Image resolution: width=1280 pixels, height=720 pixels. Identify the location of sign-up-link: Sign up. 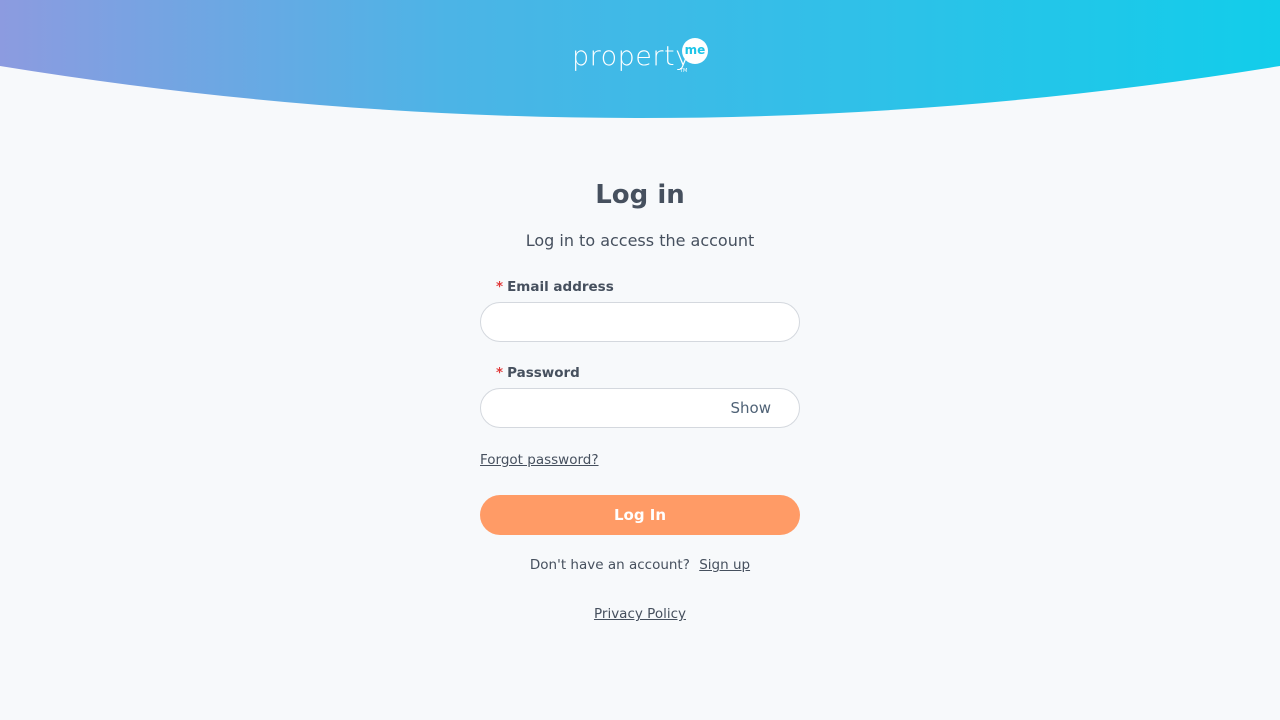
(724, 565).